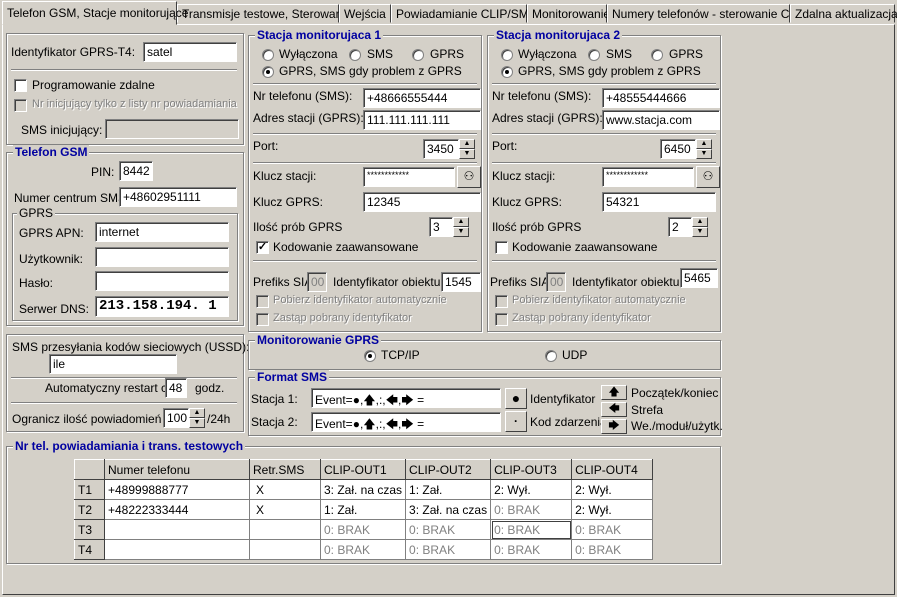  I want to click on pin-input: 8442, so click(136, 171).